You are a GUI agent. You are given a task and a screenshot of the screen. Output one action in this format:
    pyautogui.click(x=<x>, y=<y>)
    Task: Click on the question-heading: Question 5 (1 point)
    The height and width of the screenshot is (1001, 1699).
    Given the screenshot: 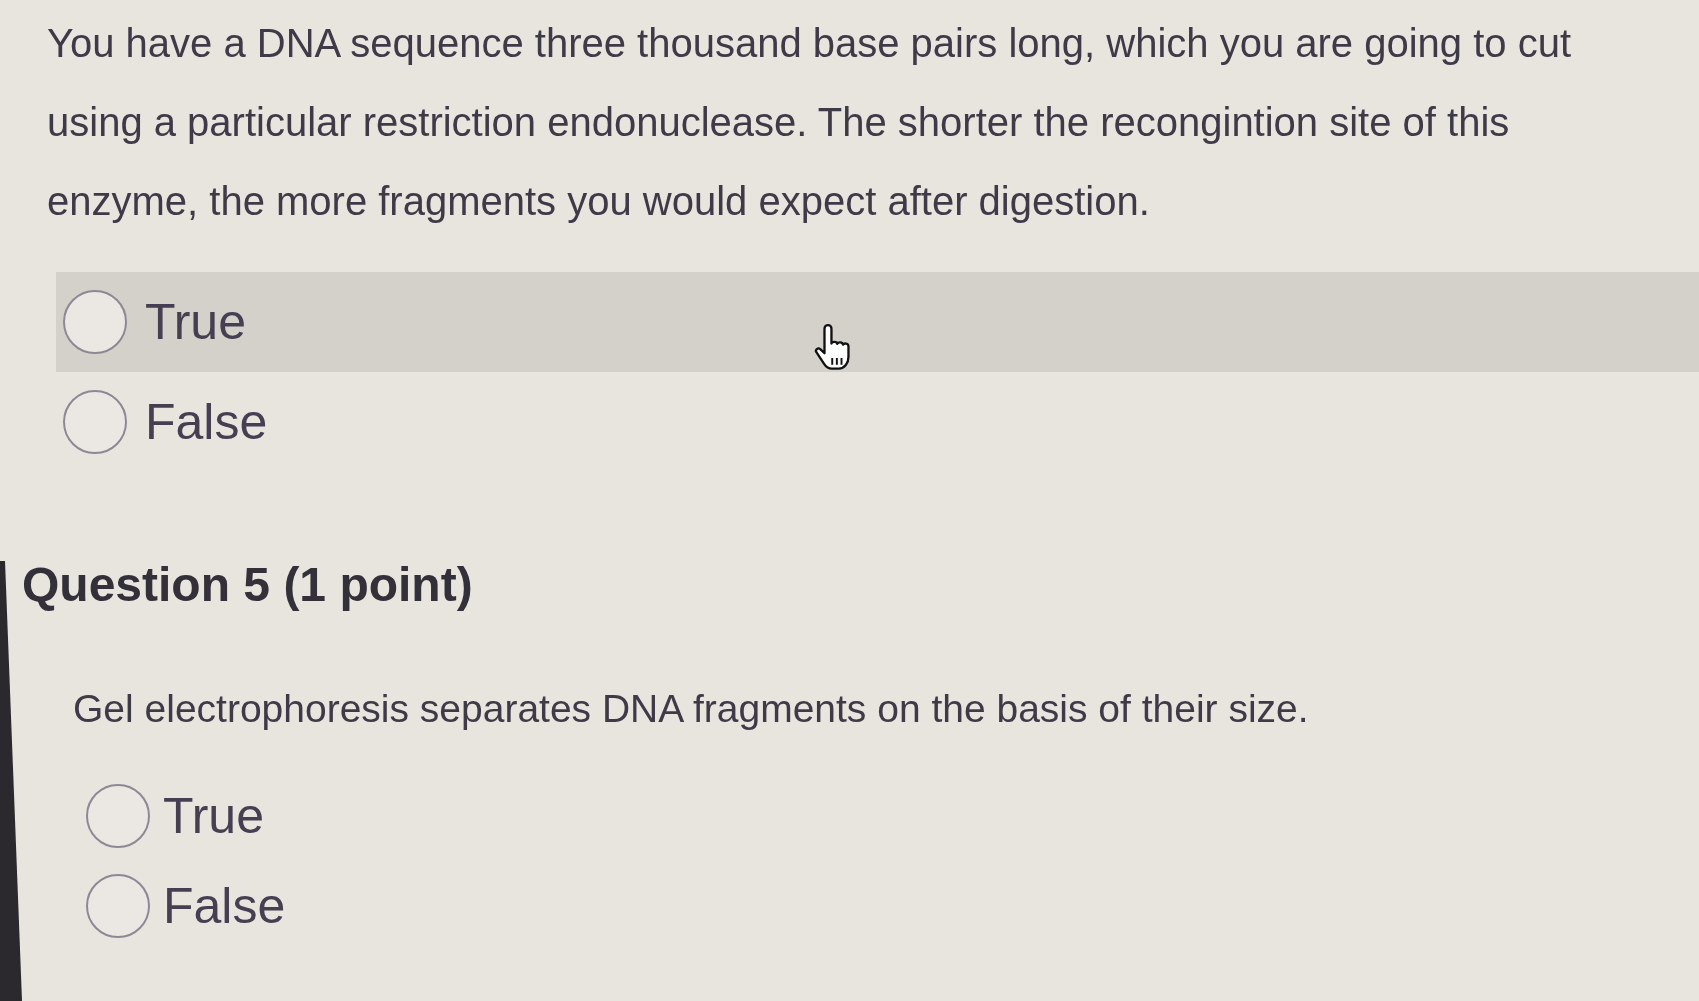 What is the action you would take?
    pyautogui.click(x=248, y=585)
    